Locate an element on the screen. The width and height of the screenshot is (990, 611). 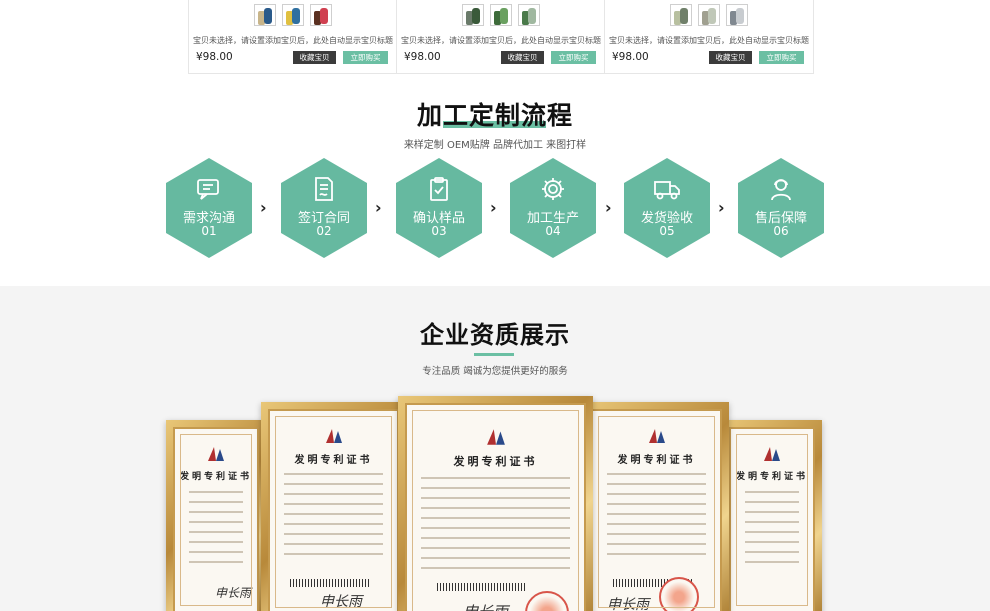
contract-icon is located at coordinates (324, 189).